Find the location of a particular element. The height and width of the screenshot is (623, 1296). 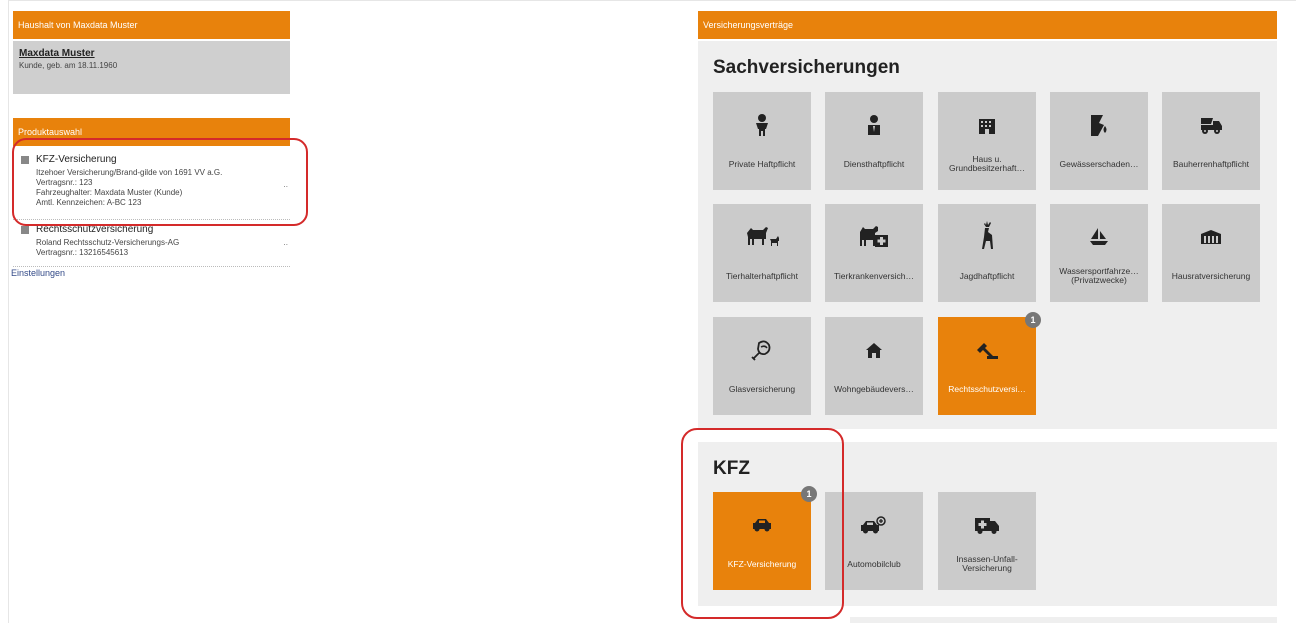

tile-bauherrenhaftpflicht: Bauherrenhaftpflicht is located at coordinates (1211, 141).